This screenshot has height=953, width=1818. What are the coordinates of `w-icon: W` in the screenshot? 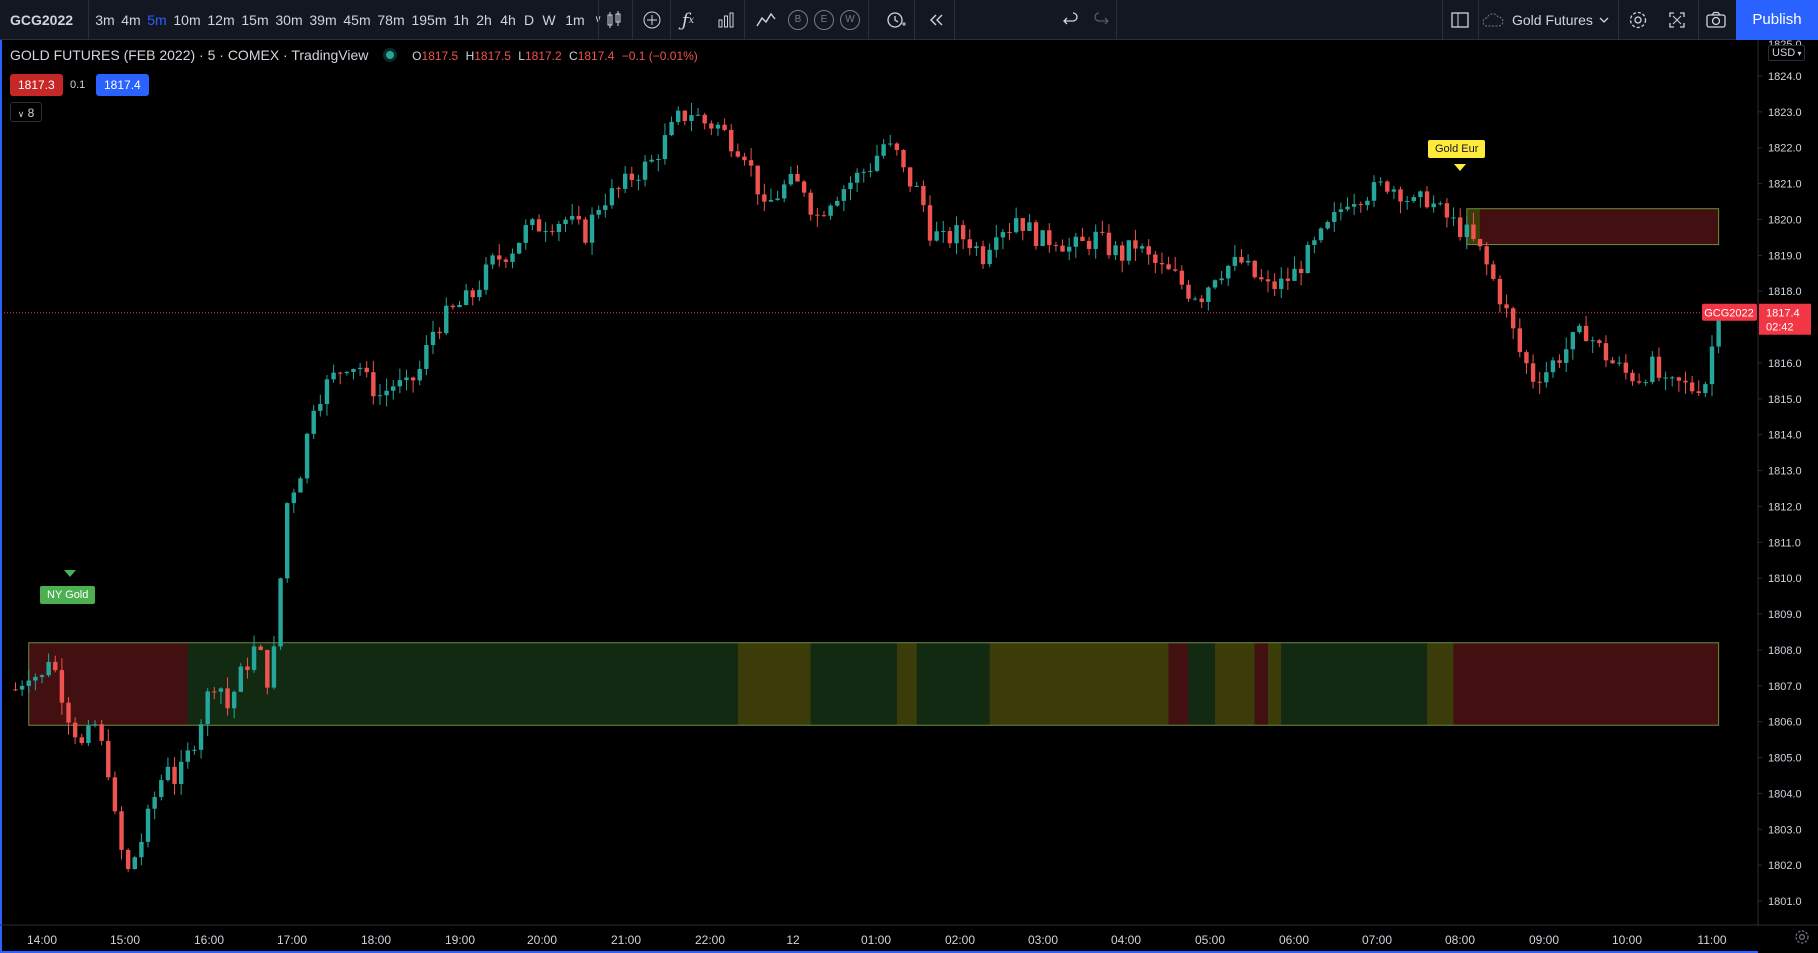 It's located at (850, 20).